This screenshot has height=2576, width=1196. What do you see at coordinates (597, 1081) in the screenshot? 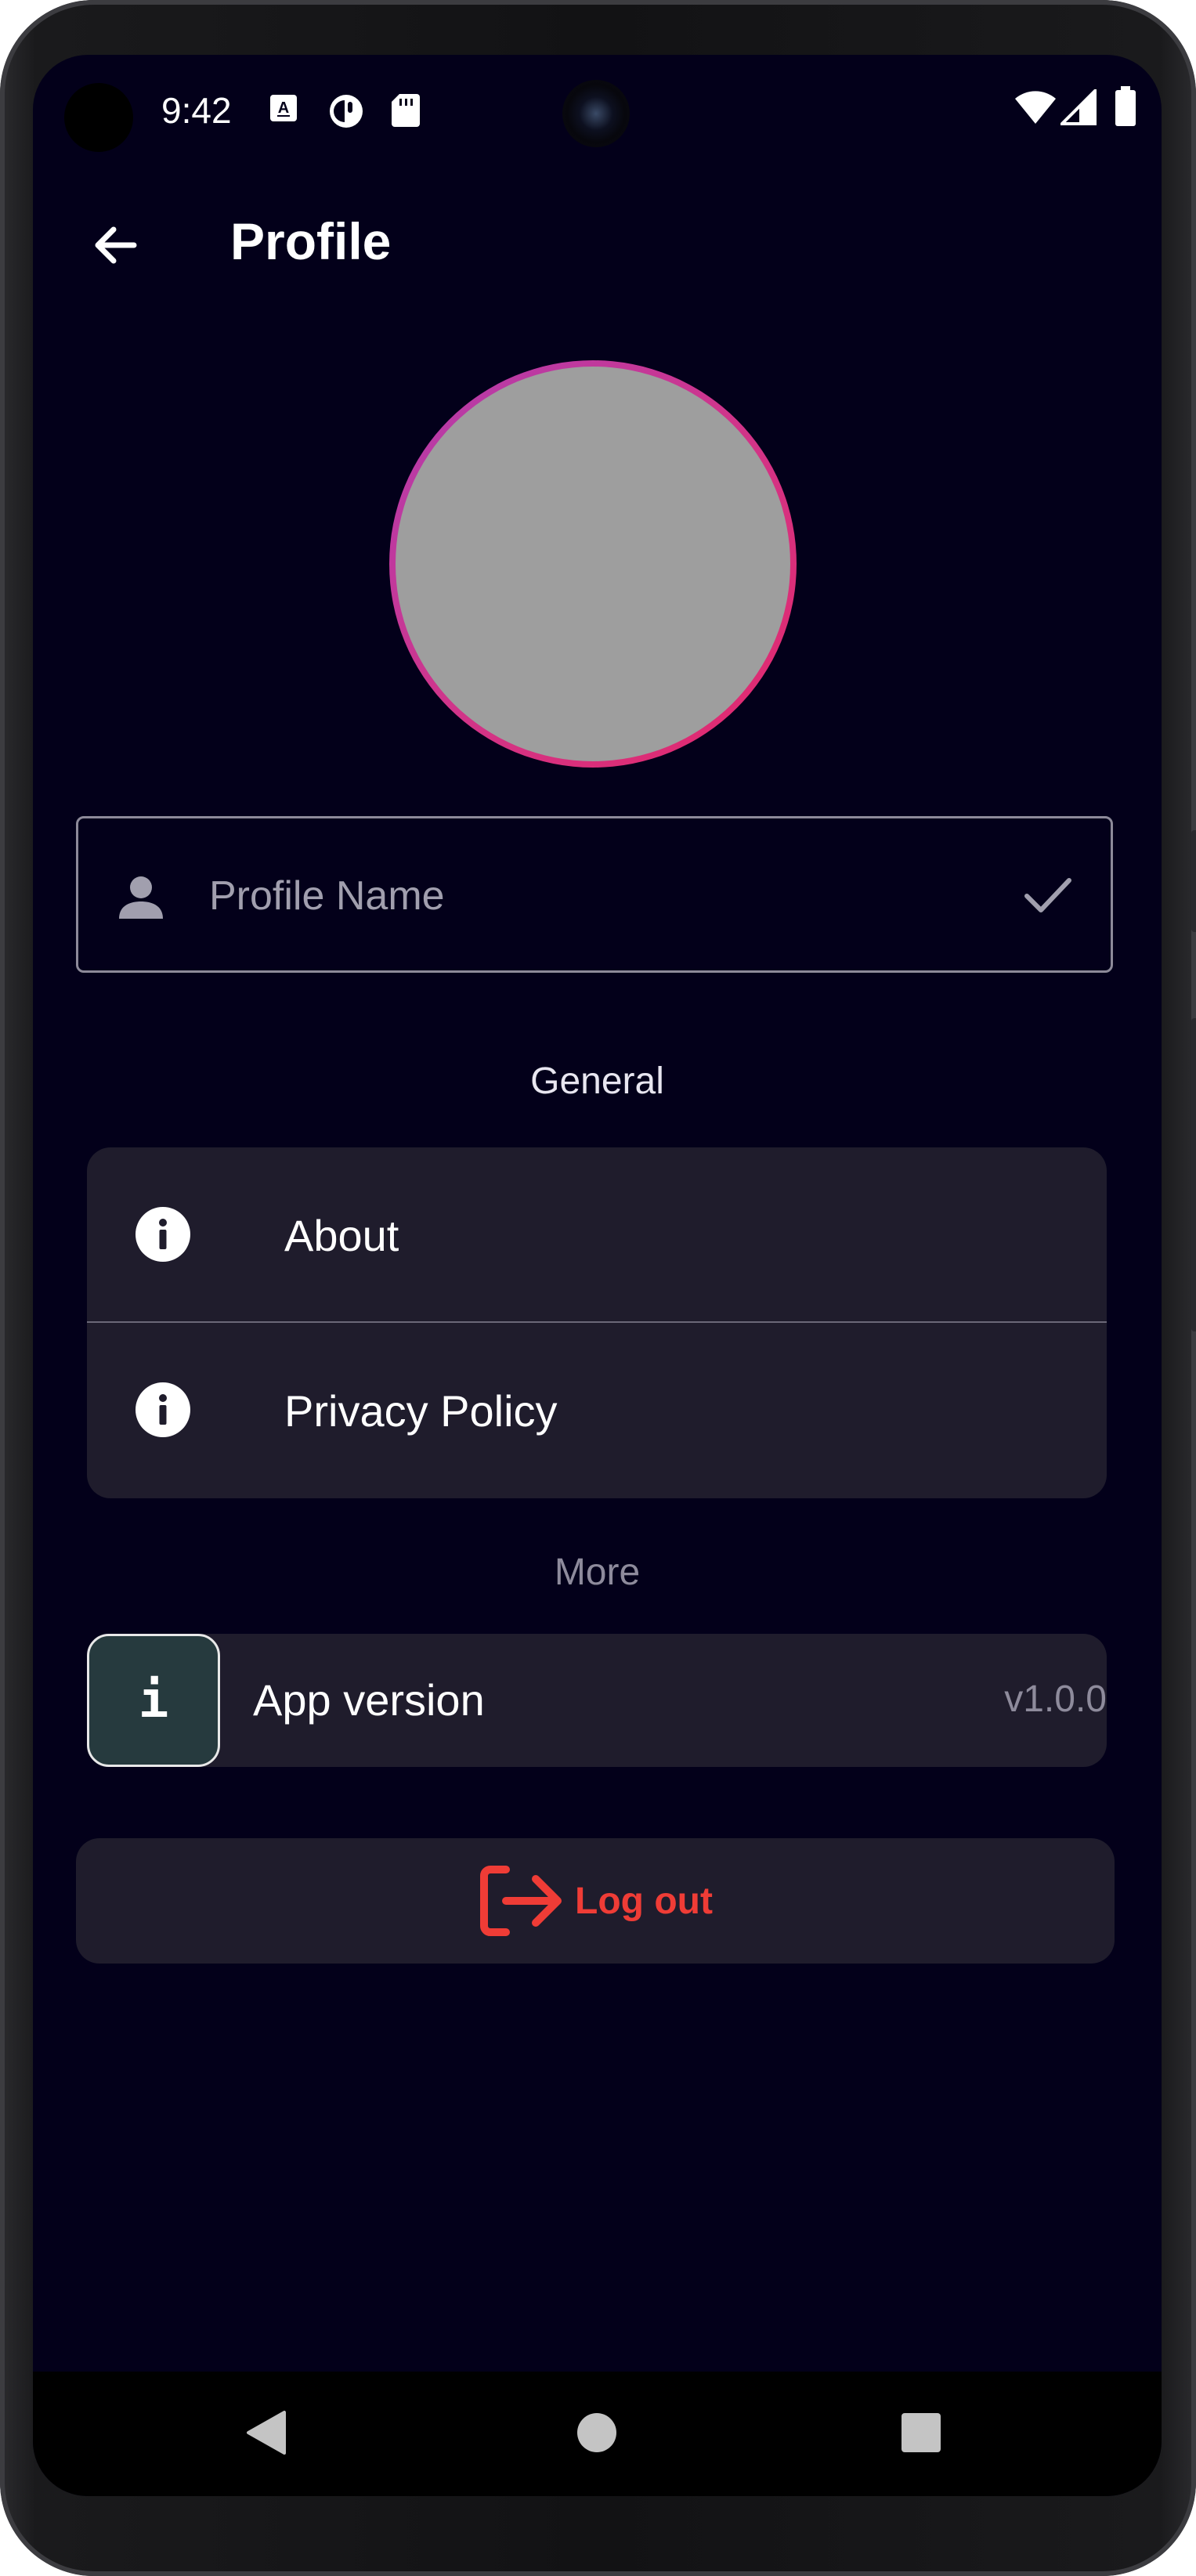
I see `section-title-general: General` at bounding box center [597, 1081].